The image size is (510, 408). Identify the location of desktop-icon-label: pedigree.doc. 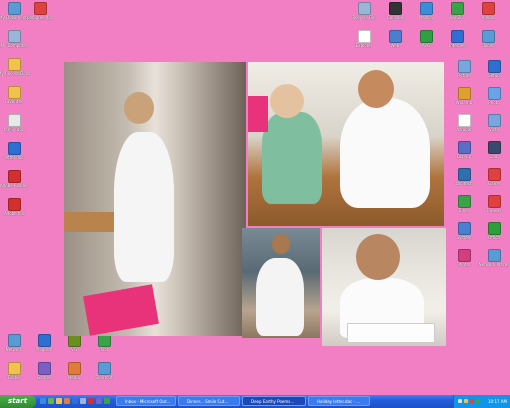
(40, 17).